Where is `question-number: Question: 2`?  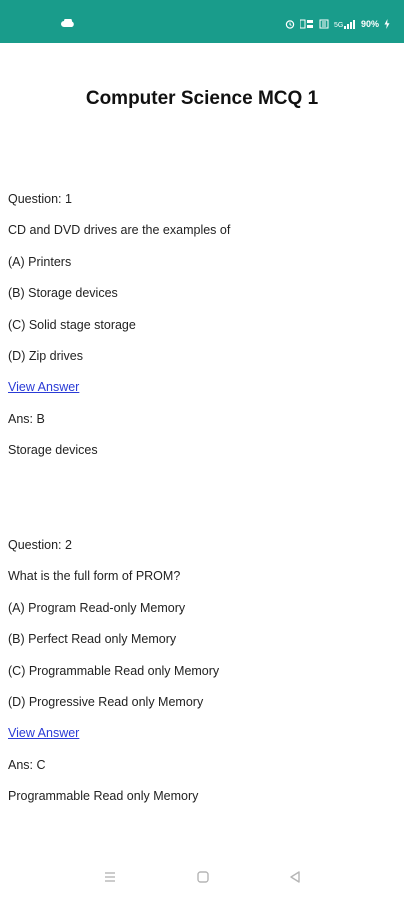 question-number: Question: 2 is located at coordinates (40, 545).